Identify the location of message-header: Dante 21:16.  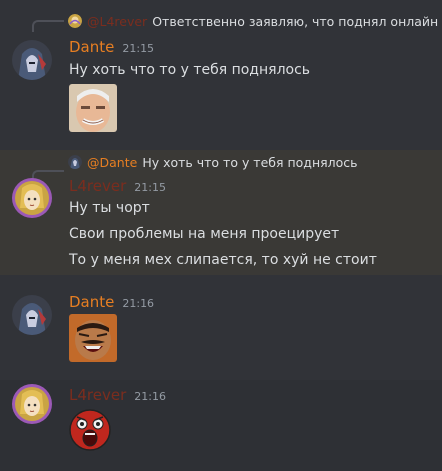
(111, 302).